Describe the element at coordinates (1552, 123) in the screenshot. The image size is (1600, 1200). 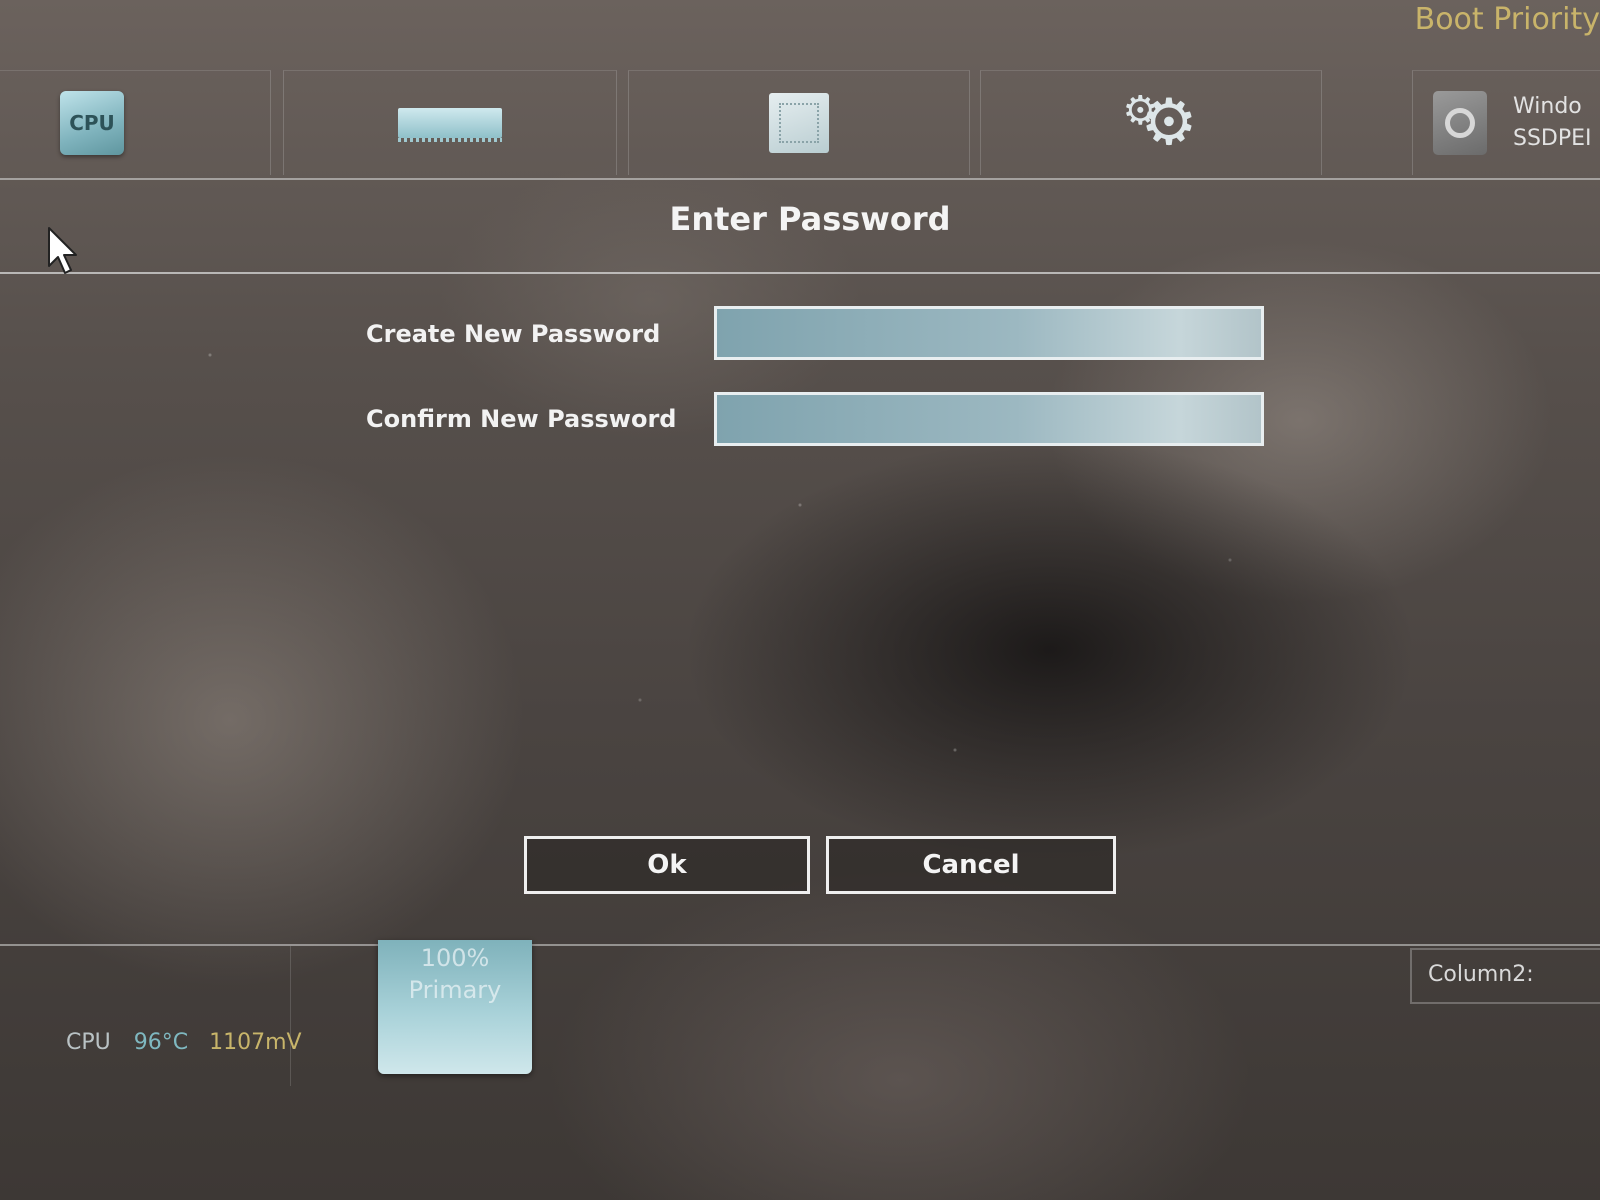
I see `boot-device-text: Windo SSDPEI` at that location.